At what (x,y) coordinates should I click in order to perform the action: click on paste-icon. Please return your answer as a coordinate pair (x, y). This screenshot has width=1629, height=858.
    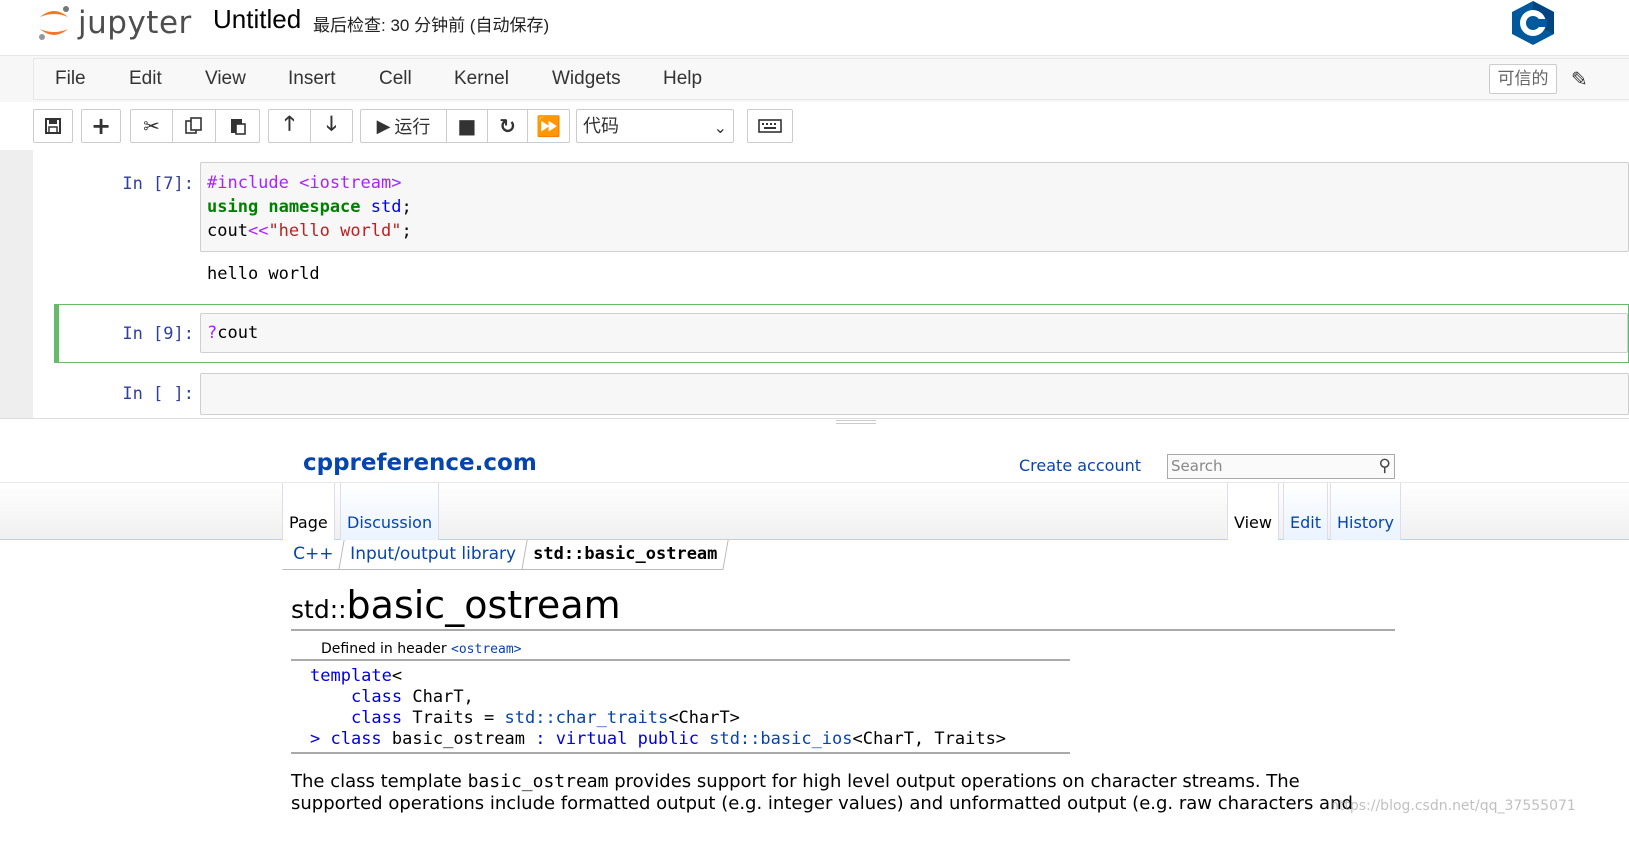
    Looking at the image, I should click on (238, 127).